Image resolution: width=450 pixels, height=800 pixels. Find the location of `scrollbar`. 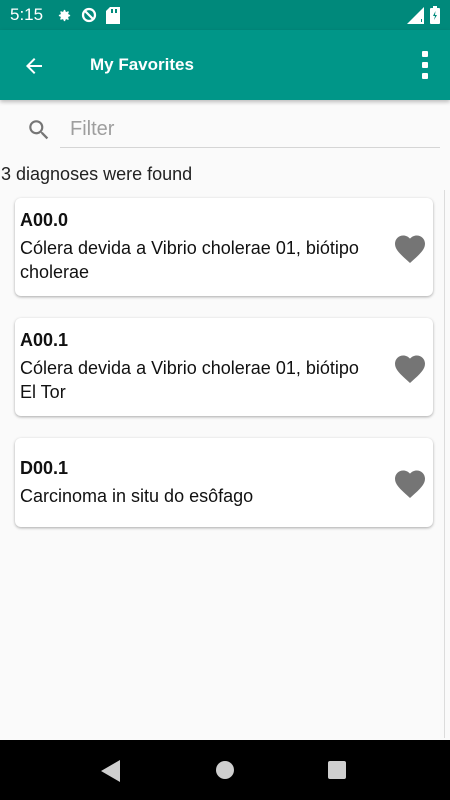

scrollbar is located at coordinates (446, 464).